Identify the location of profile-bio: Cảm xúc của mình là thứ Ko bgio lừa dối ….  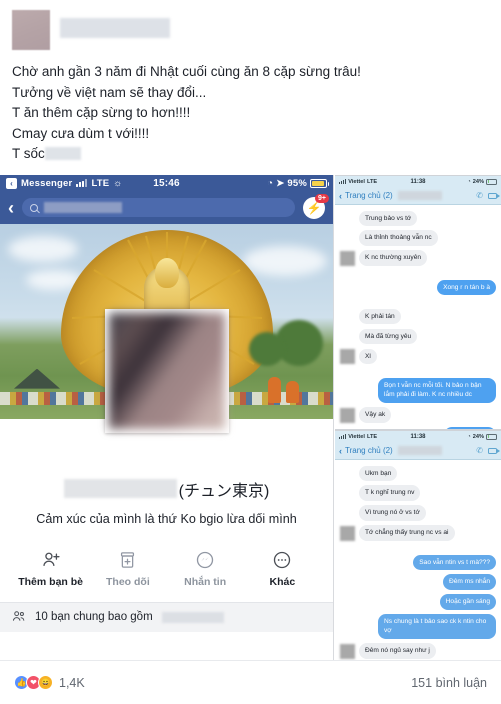
(166, 518).